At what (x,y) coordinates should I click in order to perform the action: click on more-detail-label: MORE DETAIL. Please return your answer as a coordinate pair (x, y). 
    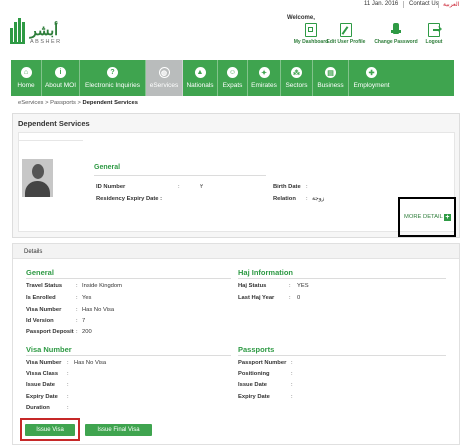
    Looking at the image, I should click on (423, 217).